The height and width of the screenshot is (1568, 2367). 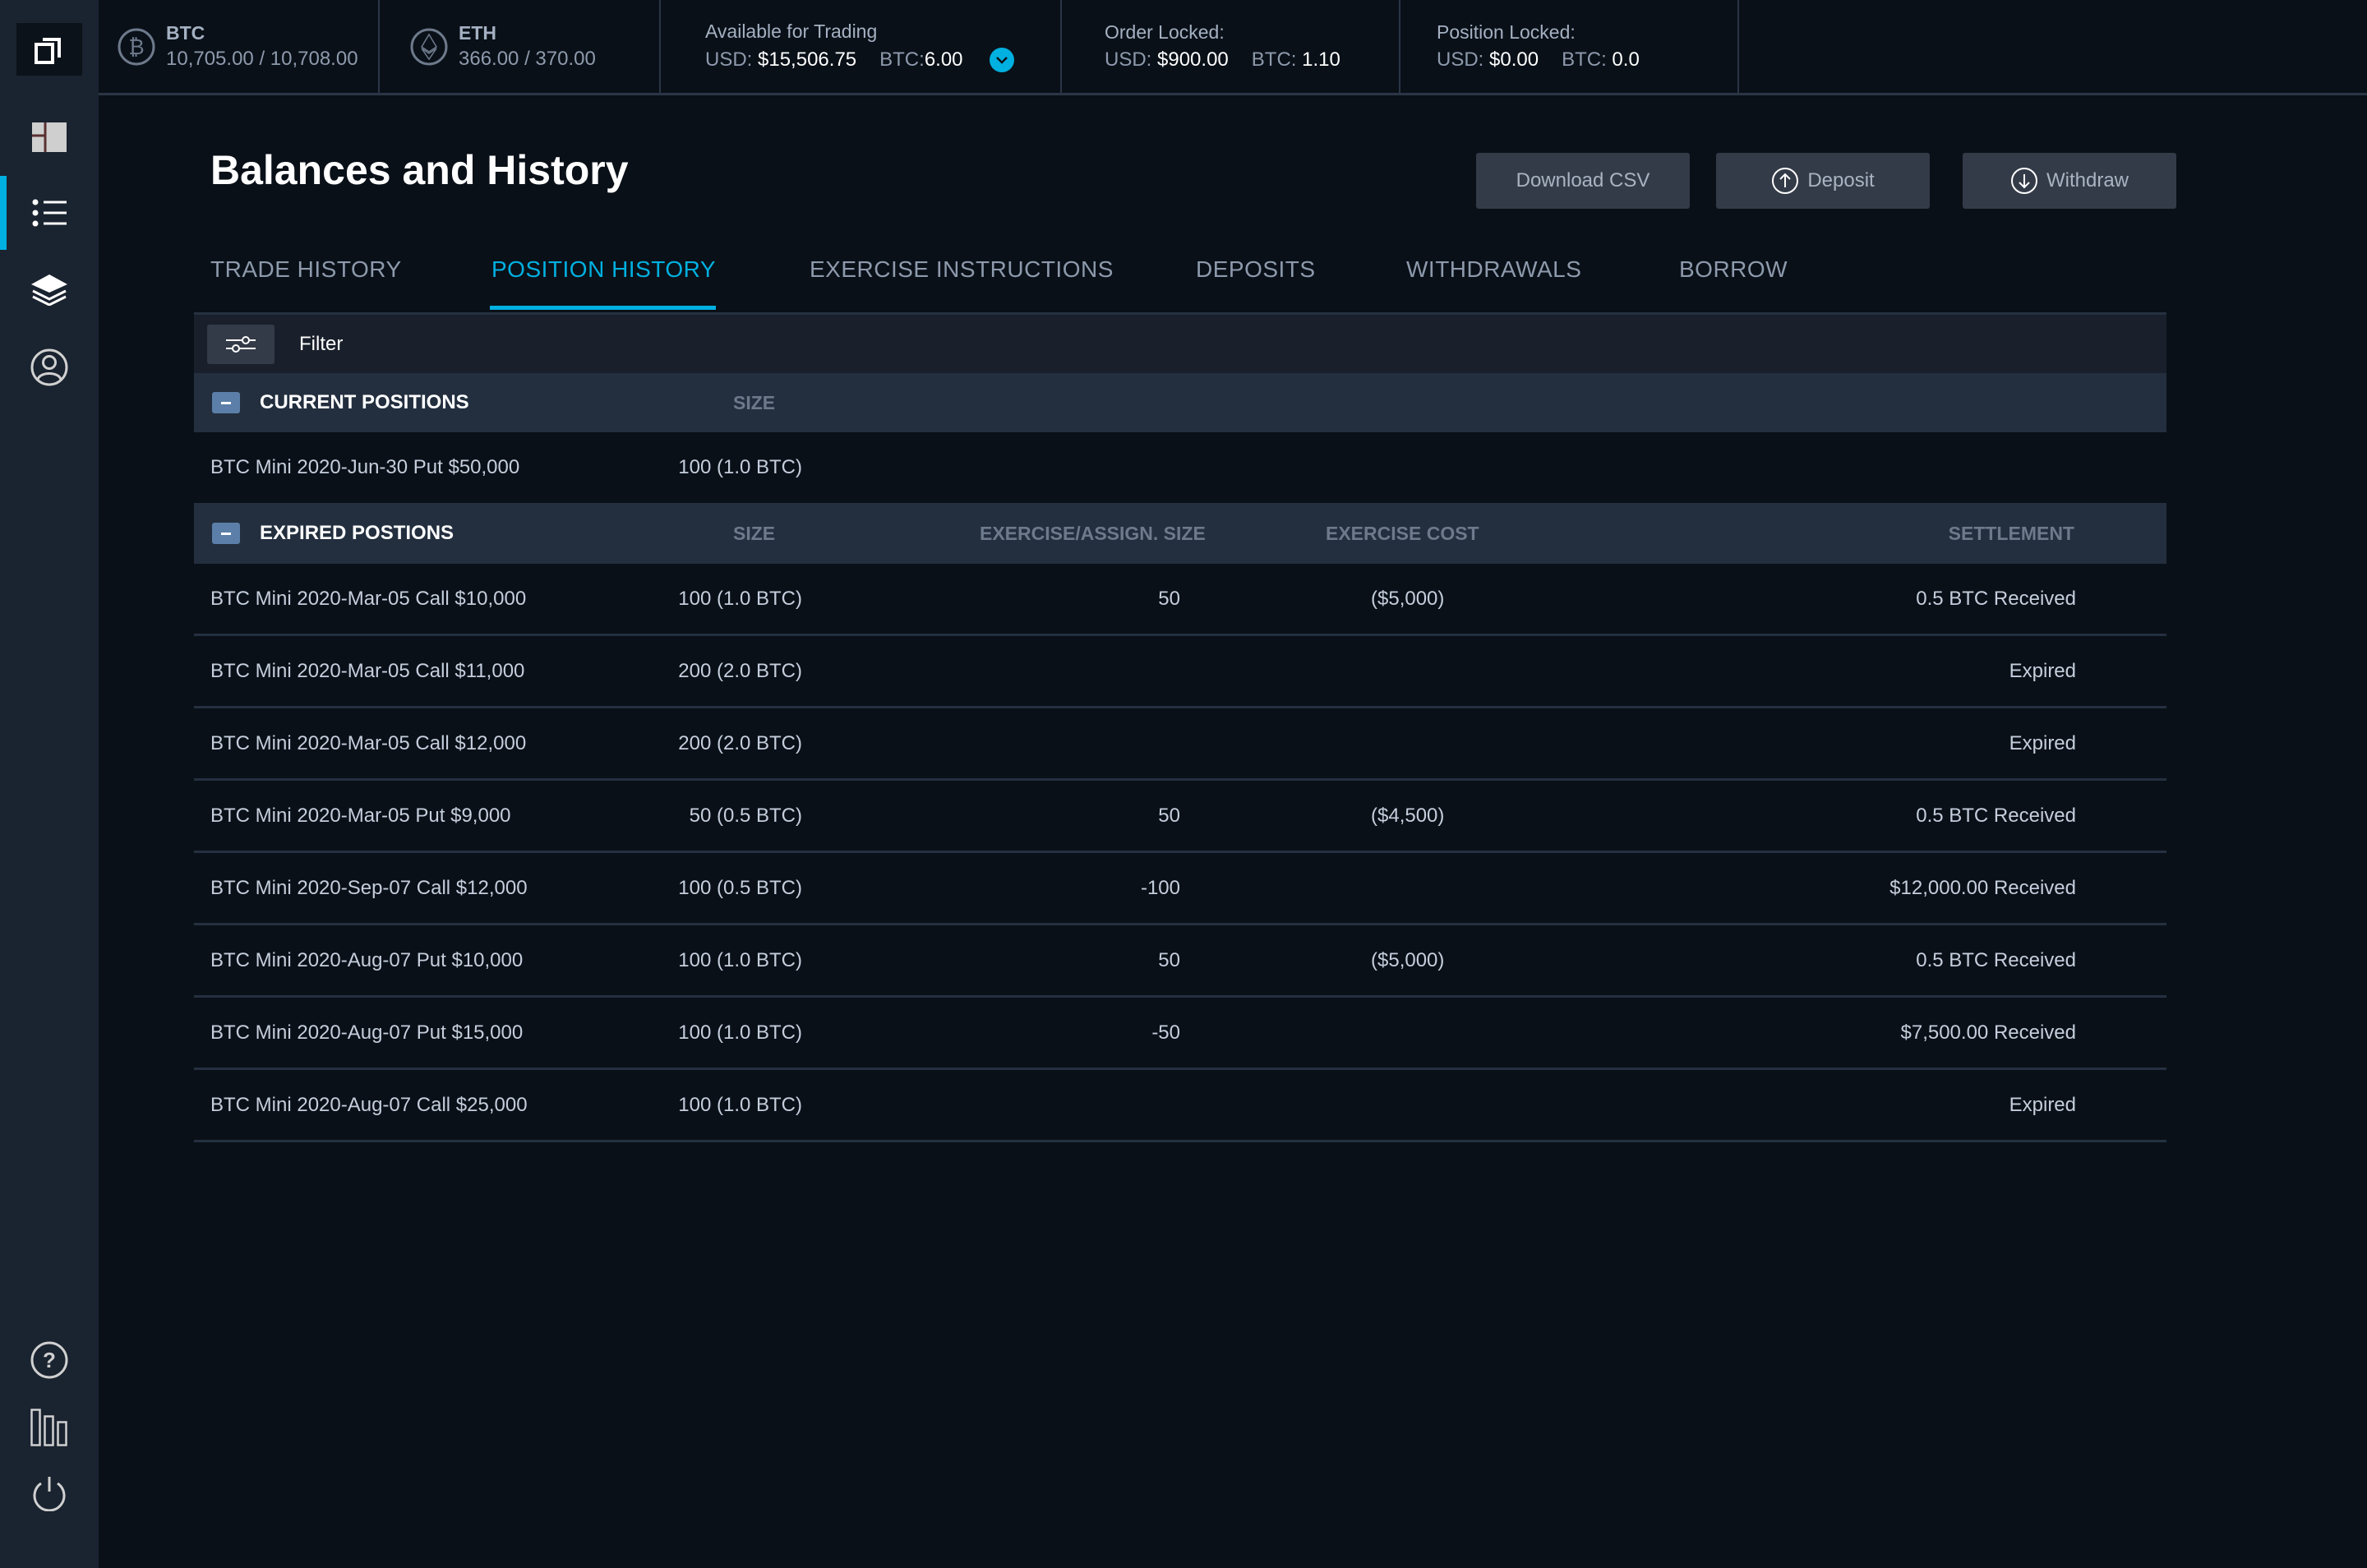 What do you see at coordinates (49, 290) in the screenshot?
I see `sidebar-item-layers` at bounding box center [49, 290].